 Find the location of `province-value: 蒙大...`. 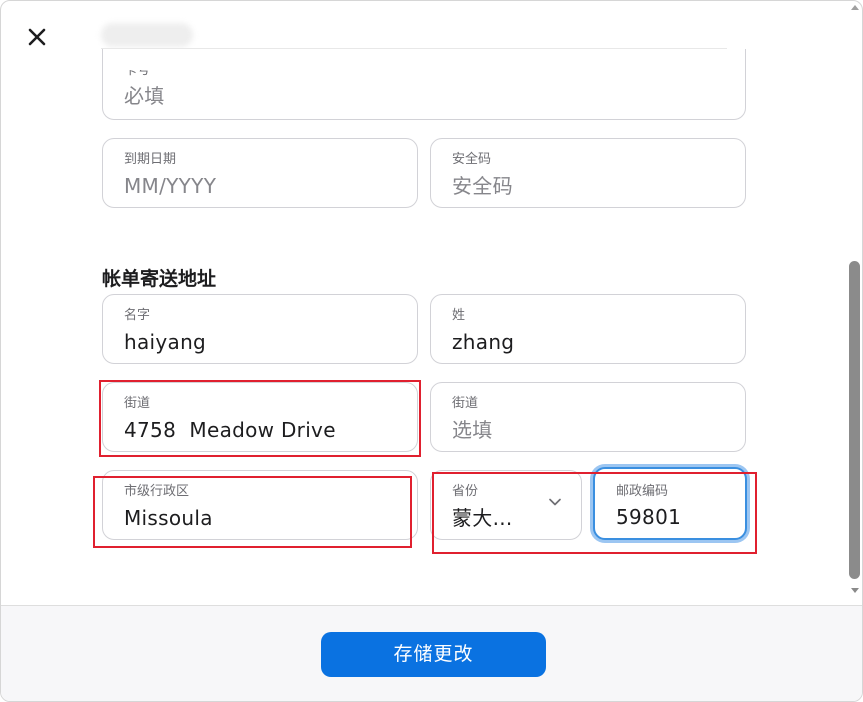

province-value: 蒙大... is located at coordinates (482, 518).